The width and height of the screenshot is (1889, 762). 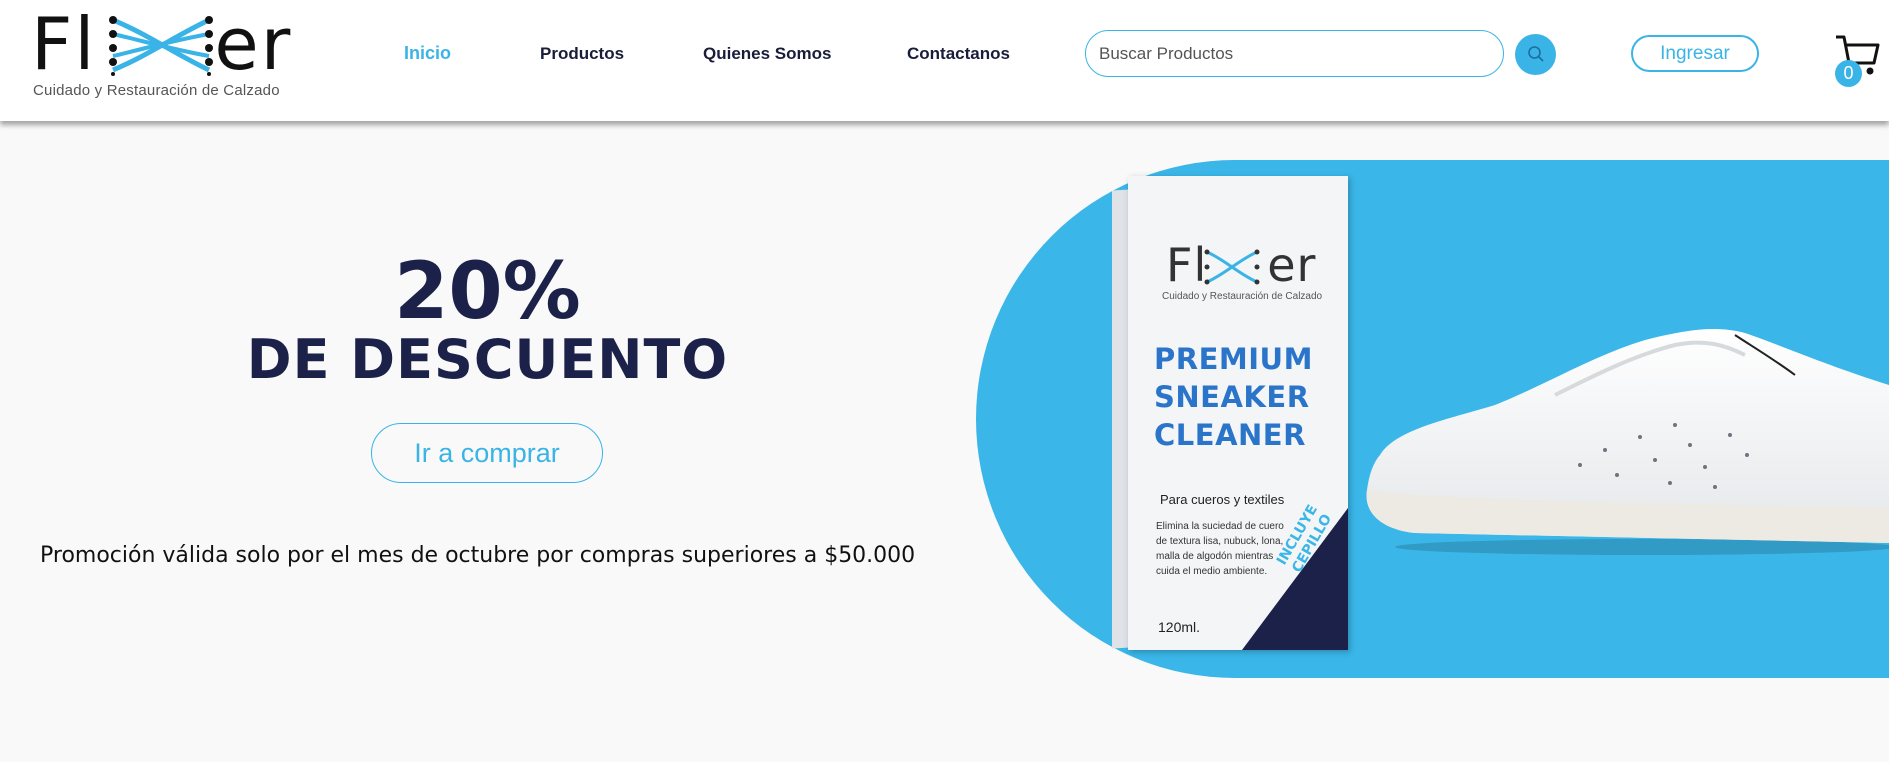 What do you see at coordinates (162, 44) in the screenshot?
I see `logo-wordmark: Fl er` at bounding box center [162, 44].